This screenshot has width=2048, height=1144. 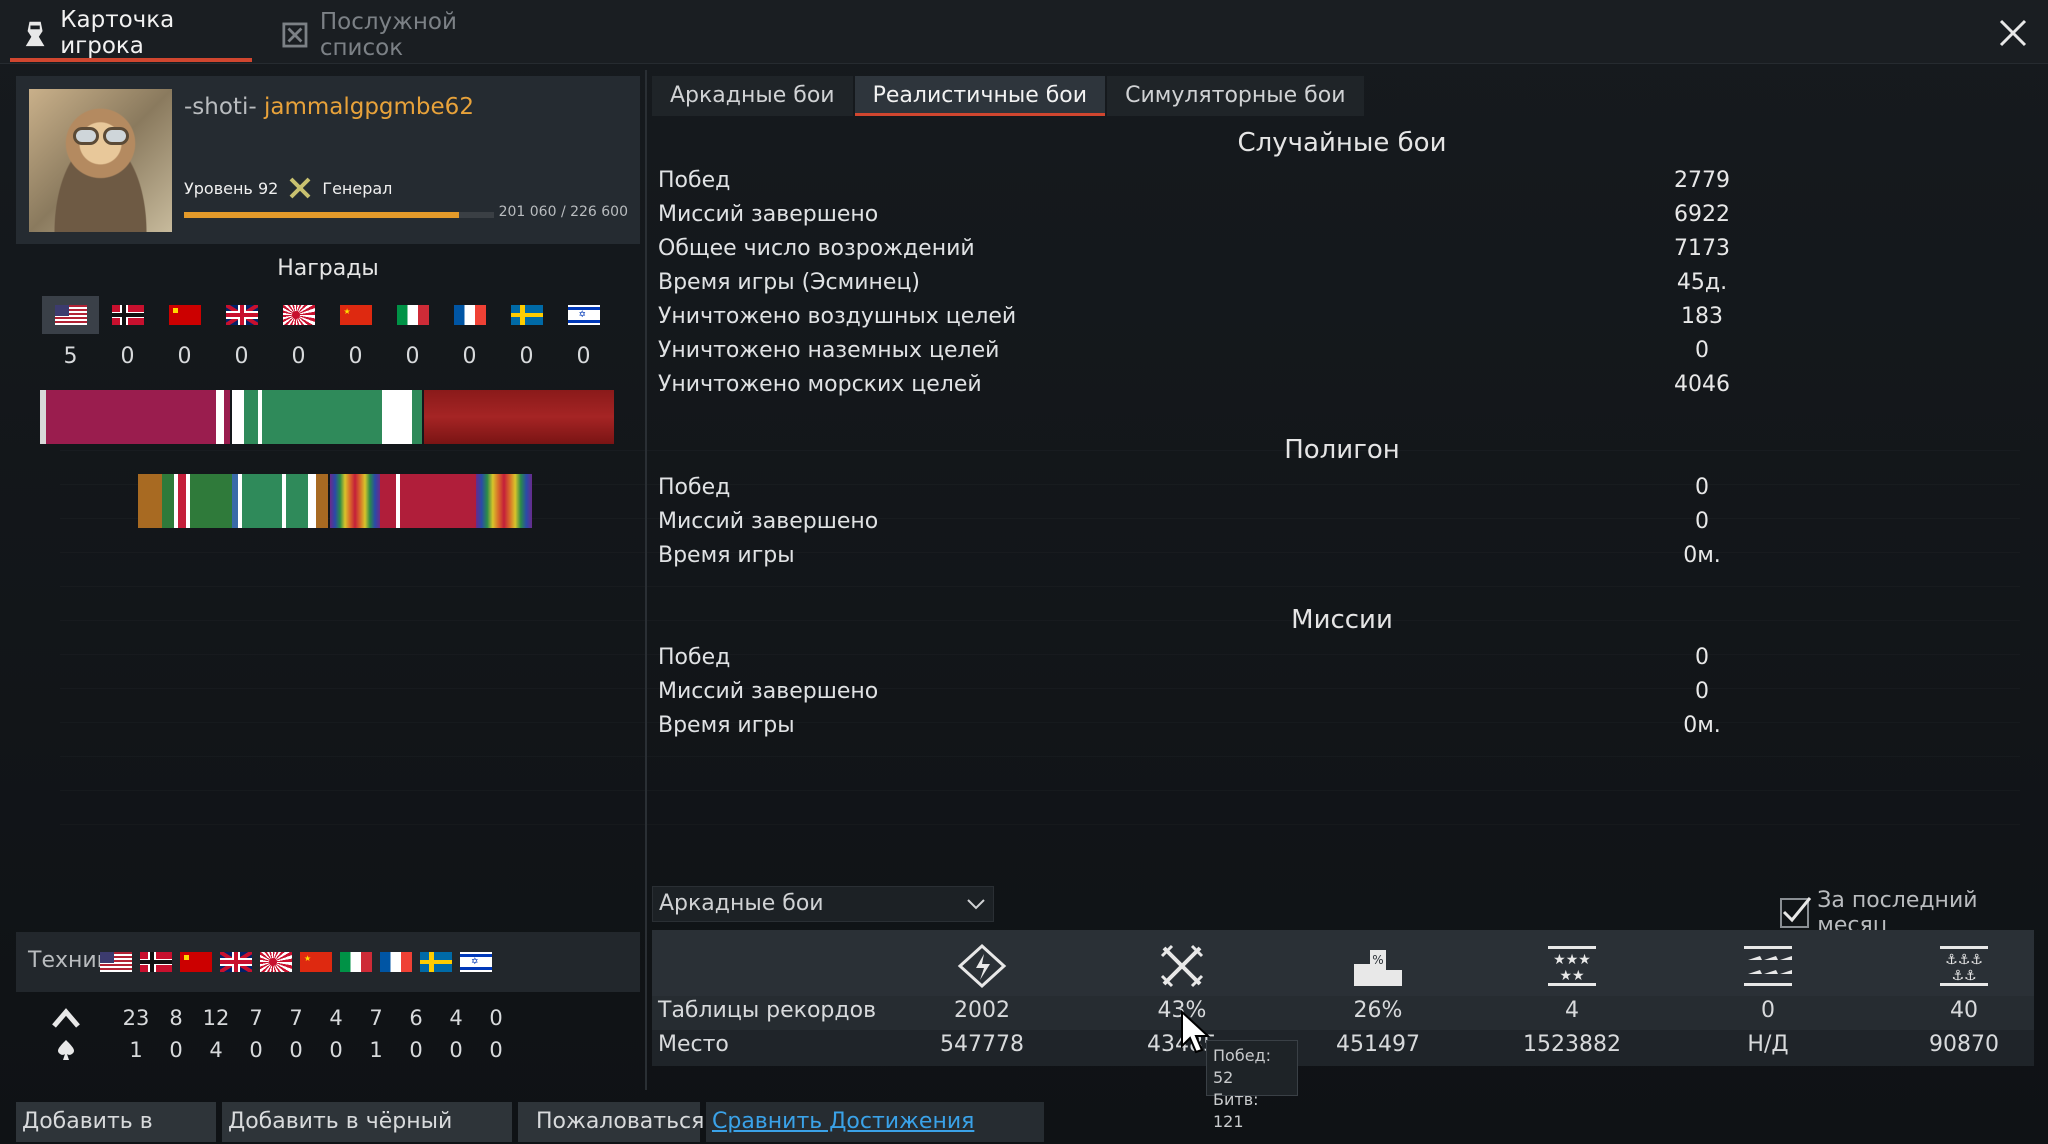 I want to click on records-mode-value: Аркадные бои, so click(x=741, y=903).